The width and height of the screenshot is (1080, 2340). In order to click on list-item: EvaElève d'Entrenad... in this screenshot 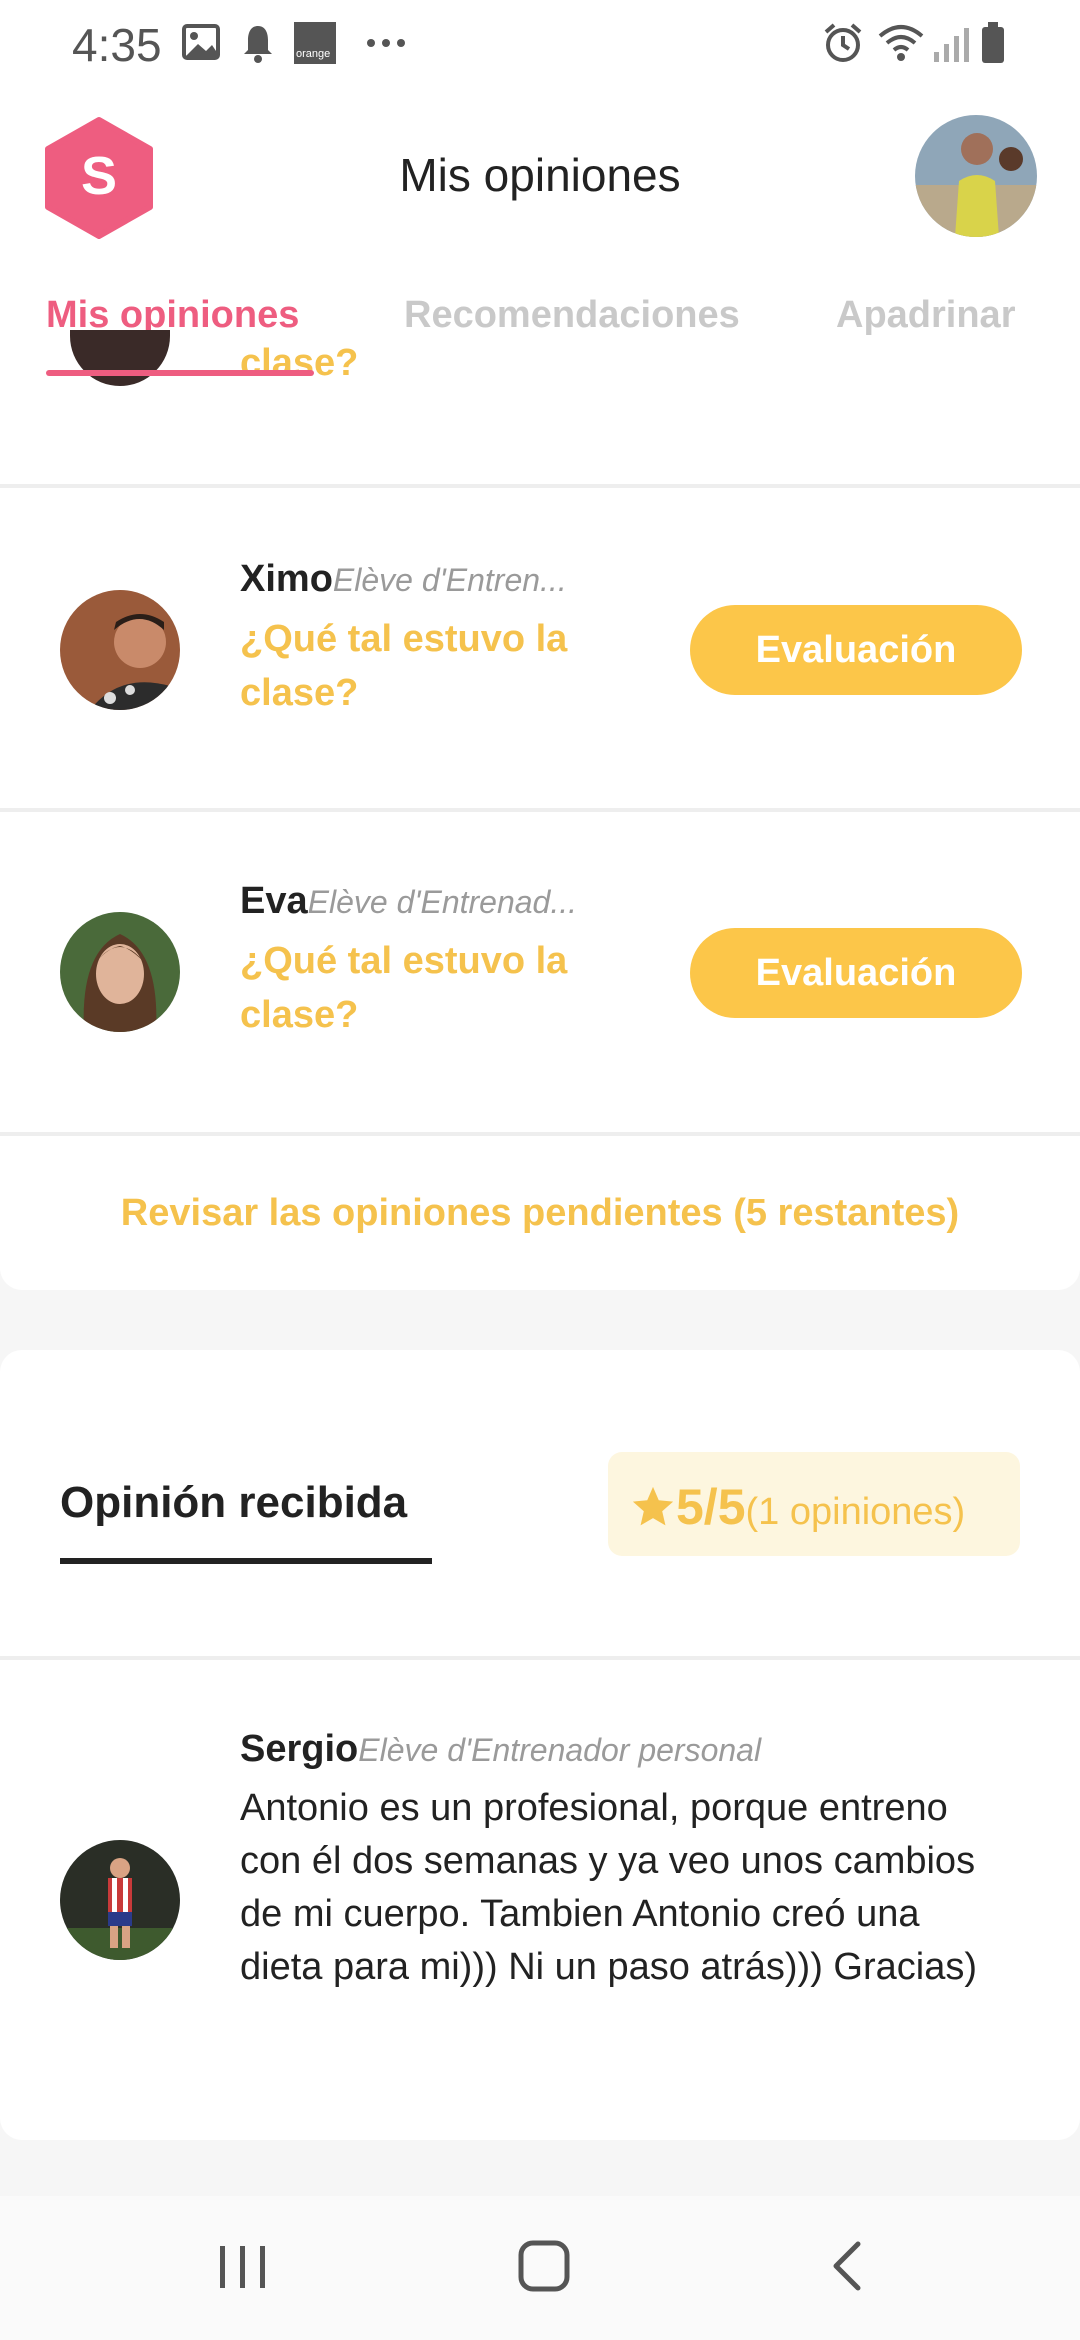, I will do `click(408, 901)`.